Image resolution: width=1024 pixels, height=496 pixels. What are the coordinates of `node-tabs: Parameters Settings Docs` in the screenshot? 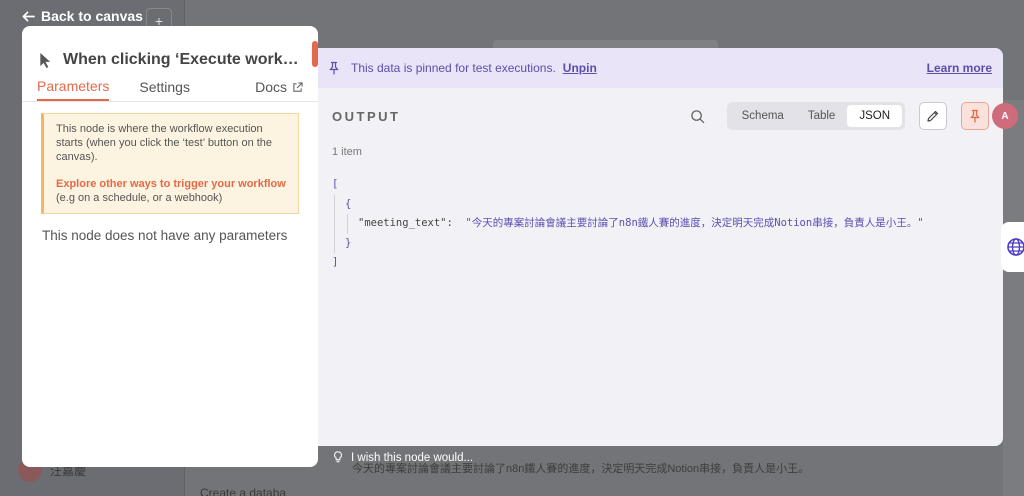 It's located at (170, 90).